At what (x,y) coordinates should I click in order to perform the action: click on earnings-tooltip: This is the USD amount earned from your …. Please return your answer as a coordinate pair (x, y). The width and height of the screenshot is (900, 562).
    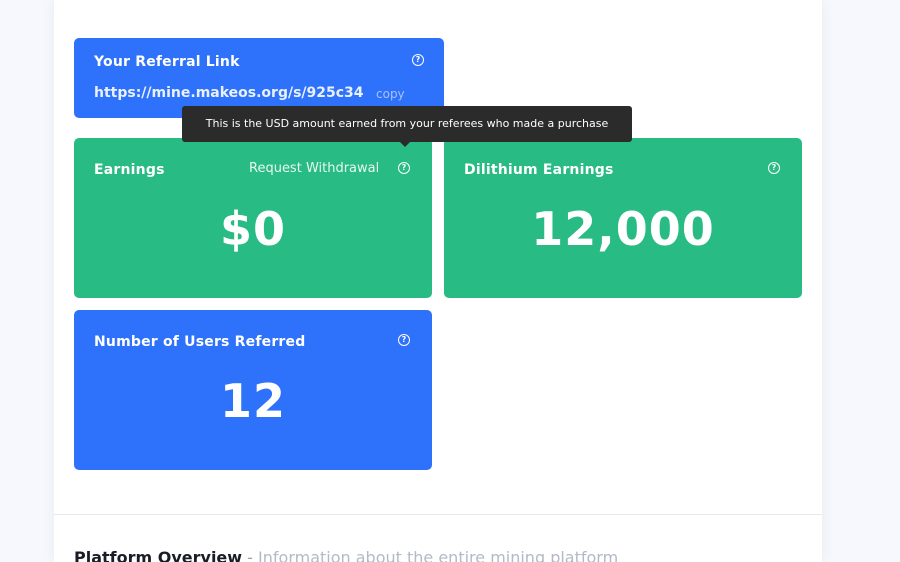
    Looking at the image, I should click on (407, 126).